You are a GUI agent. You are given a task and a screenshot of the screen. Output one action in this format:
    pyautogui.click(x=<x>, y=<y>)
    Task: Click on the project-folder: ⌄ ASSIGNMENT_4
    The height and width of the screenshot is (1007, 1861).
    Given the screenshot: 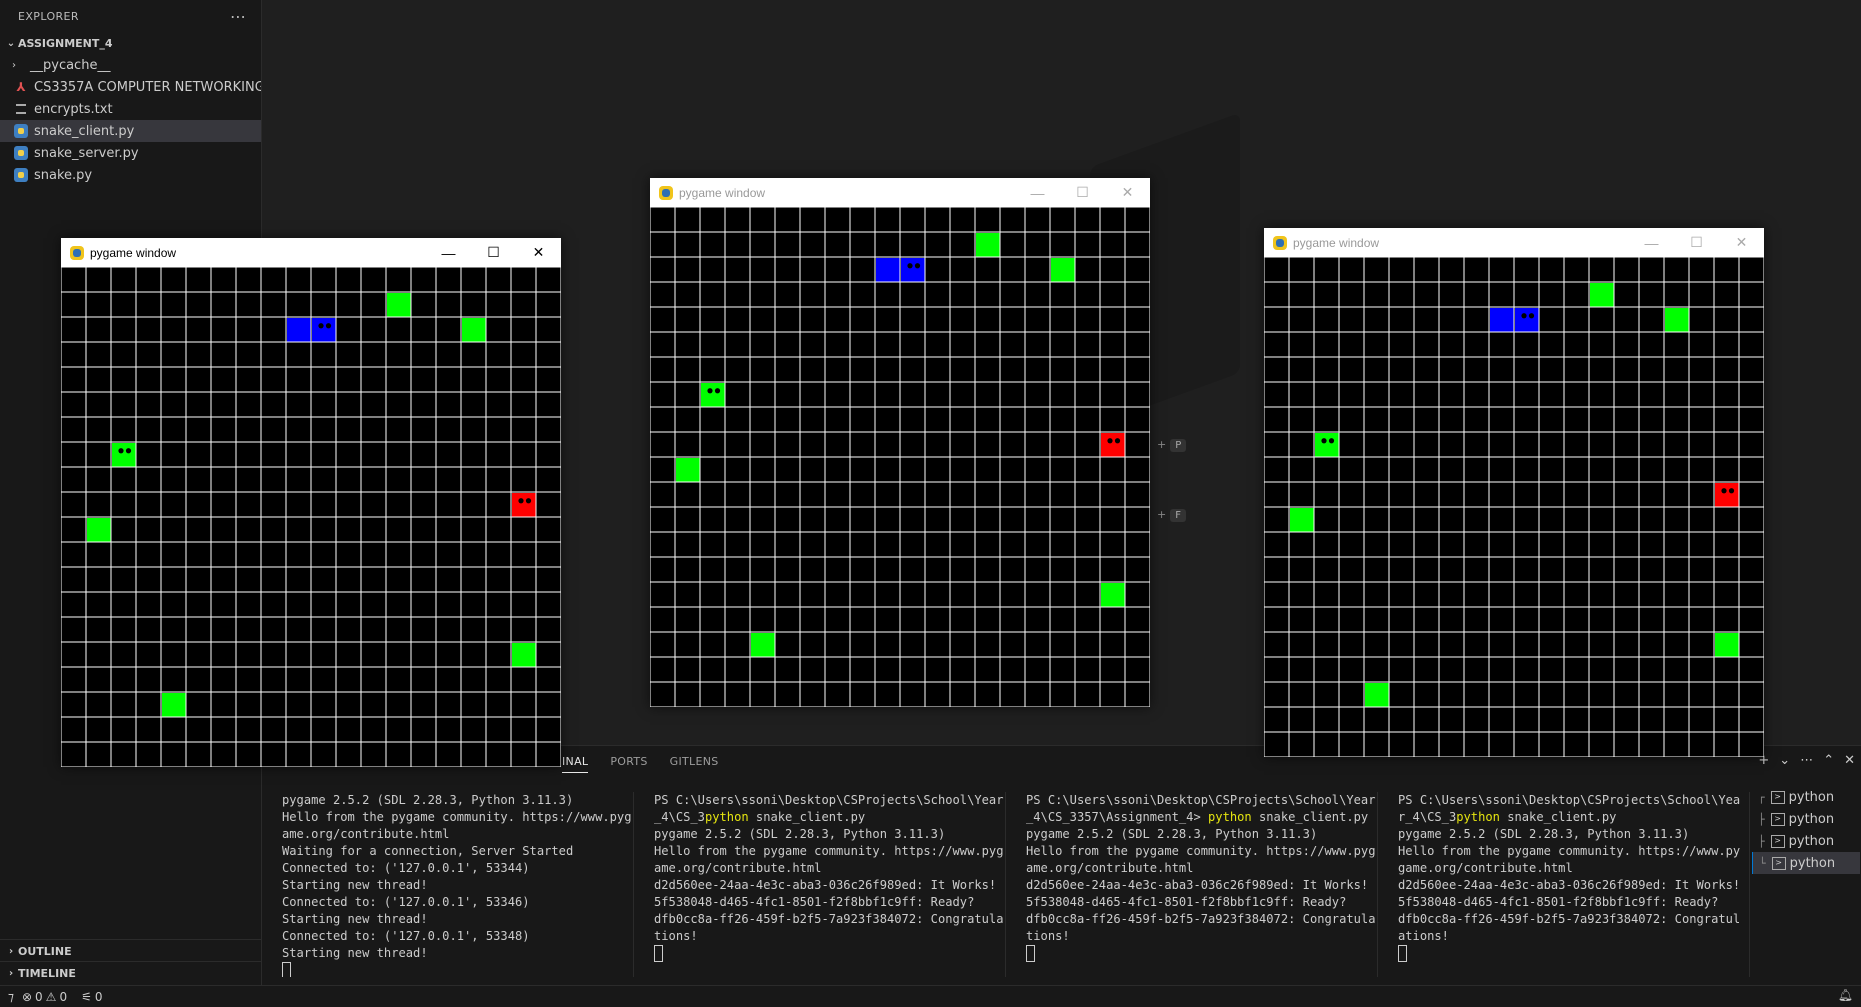 What is the action you would take?
    pyautogui.click(x=130, y=43)
    